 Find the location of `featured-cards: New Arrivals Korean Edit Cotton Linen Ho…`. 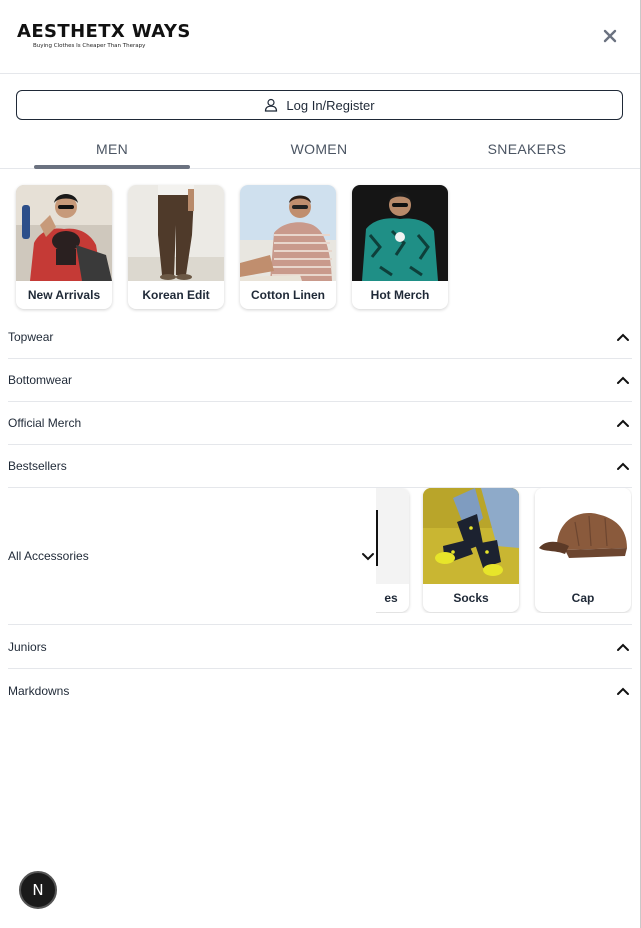

featured-cards: New Arrivals Korean Edit Cotton Linen Ho… is located at coordinates (232, 247).